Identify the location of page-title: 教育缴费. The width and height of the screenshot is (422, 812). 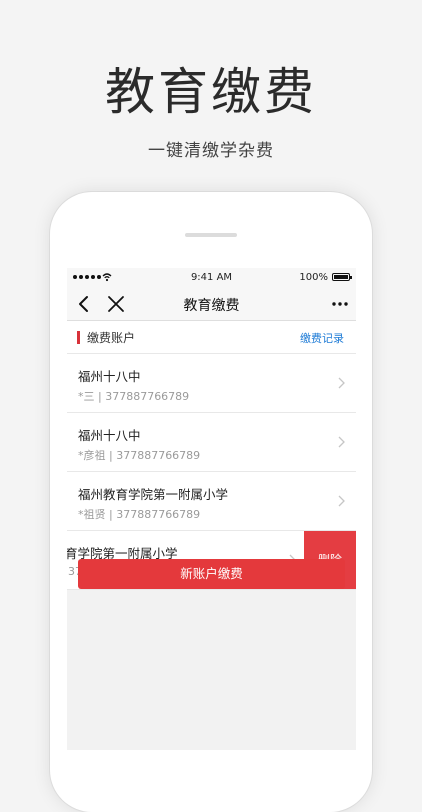
(211, 306).